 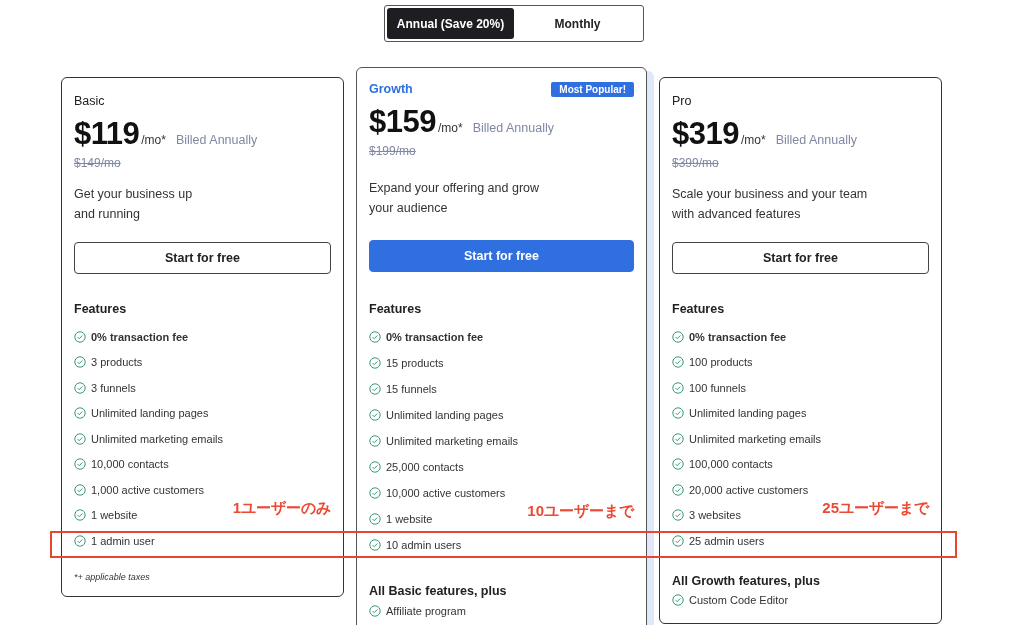 I want to click on feature-text: 100,000 contacts, so click(x=731, y=464).